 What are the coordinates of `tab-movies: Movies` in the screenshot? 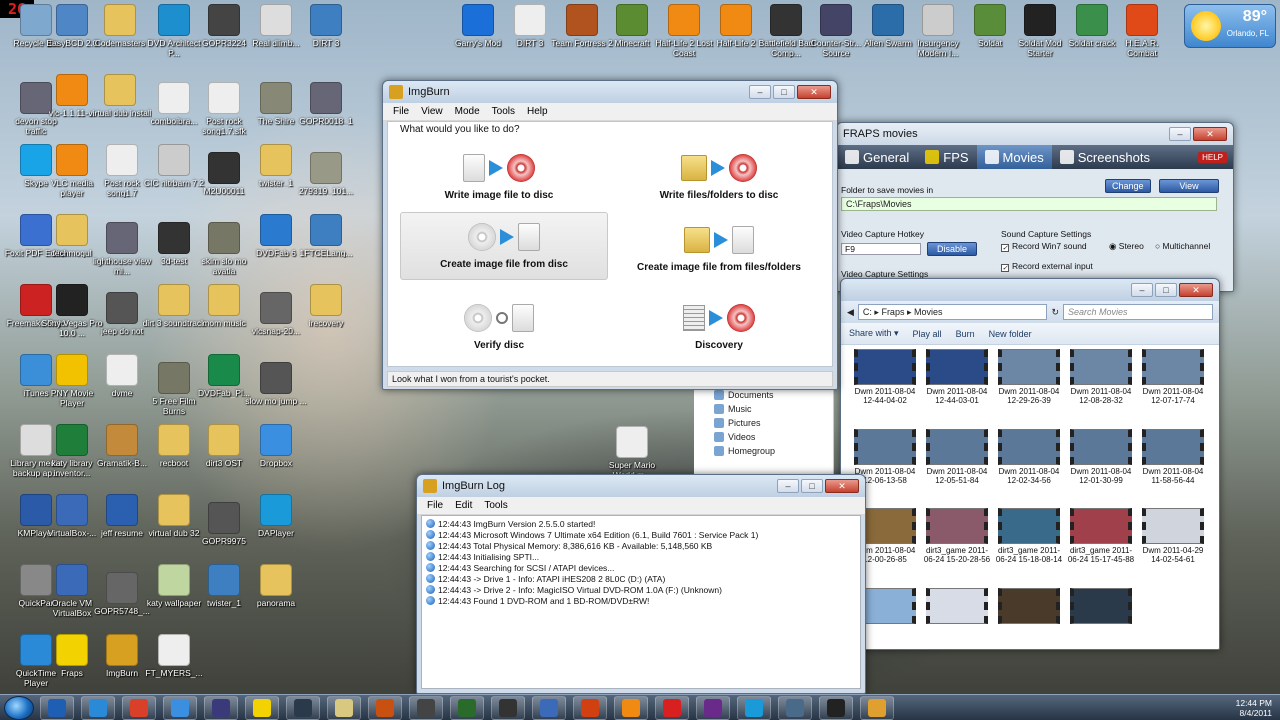 It's located at (1014, 157).